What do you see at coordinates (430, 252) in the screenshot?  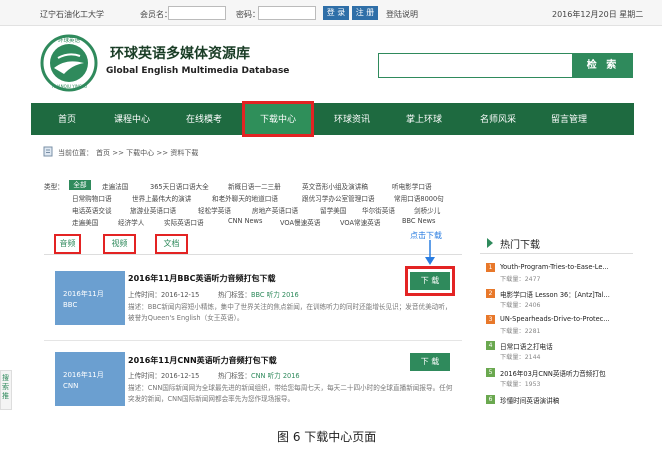 I see `arrow-down-icon` at bounding box center [430, 252].